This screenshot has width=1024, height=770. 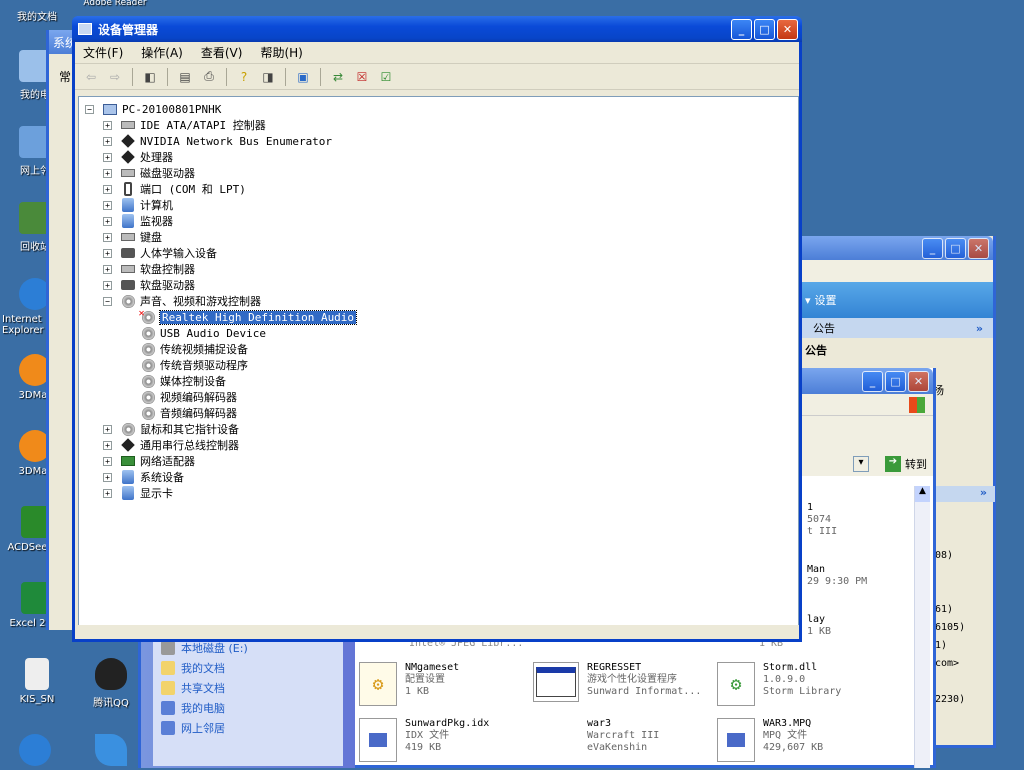 I want to click on back-icon: ⇦, so click(x=91, y=77).